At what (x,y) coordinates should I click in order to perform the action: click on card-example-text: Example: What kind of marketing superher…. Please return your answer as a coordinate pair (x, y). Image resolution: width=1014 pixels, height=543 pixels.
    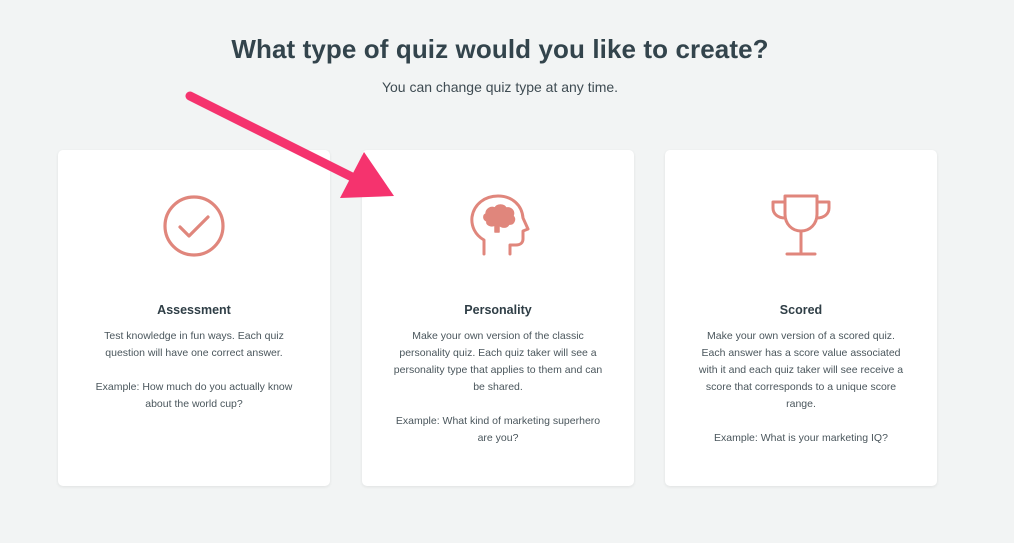
    Looking at the image, I should click on (498, 429).